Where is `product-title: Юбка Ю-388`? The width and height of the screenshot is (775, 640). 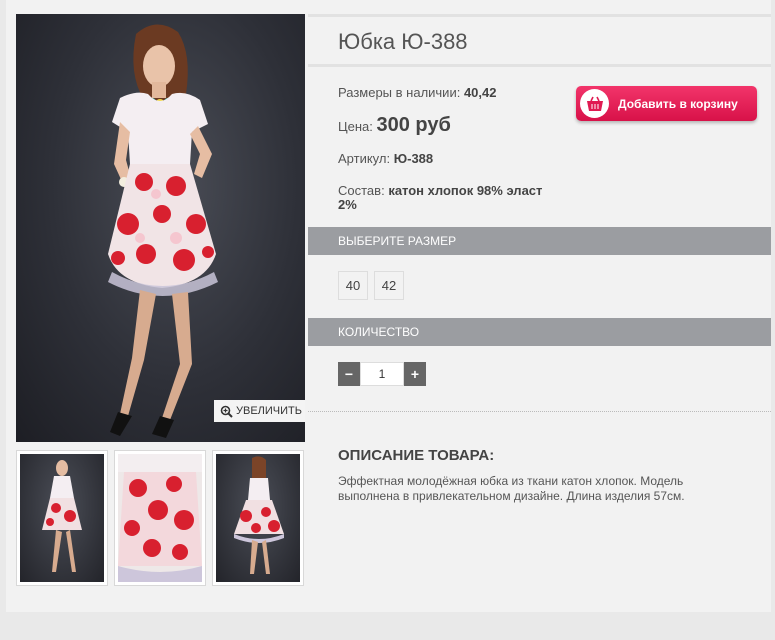
product-title: Юбка Ю-388 is located at coordinates (403, 41).